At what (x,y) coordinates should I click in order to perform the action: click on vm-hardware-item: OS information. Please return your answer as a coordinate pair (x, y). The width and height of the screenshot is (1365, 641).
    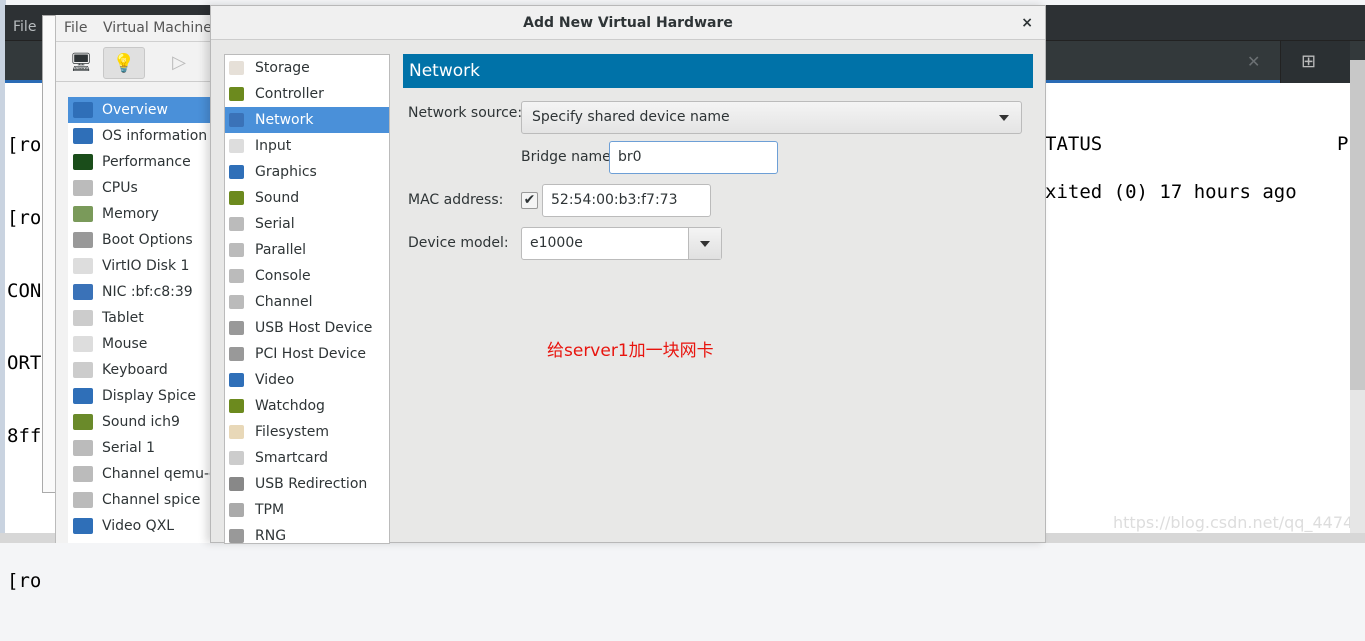
    Looking at the image, I should click on (142, 136).